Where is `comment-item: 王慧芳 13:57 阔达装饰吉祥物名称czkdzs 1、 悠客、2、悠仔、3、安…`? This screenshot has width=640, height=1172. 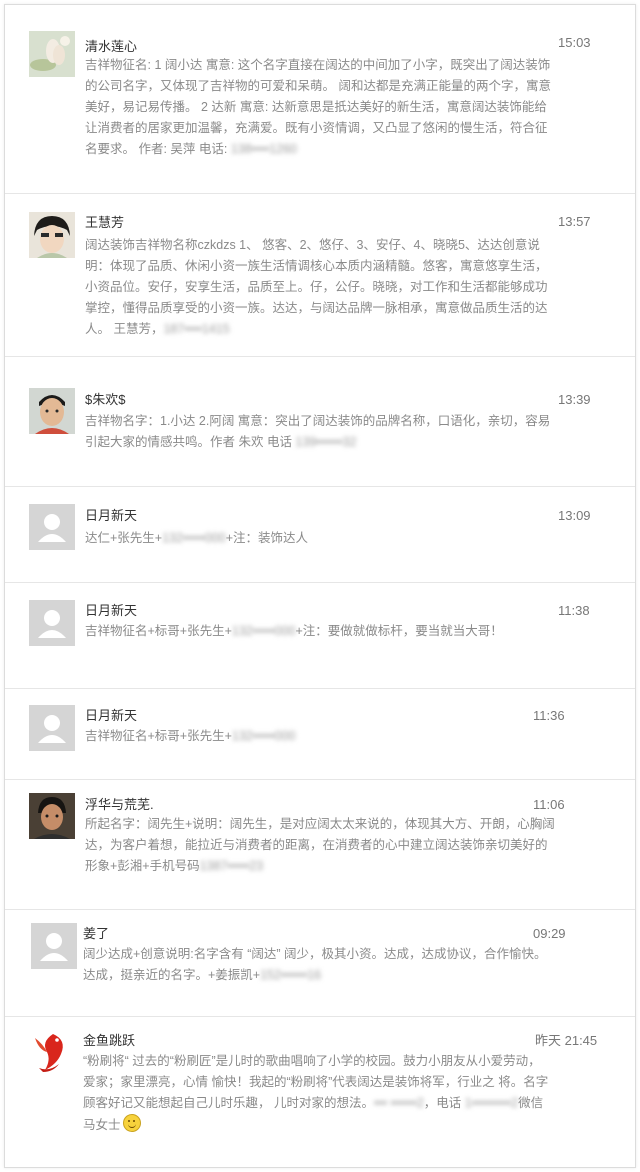
comment-item: 王慧芳 13:57 阔达装饰吉祥物名称czkdzs 1、 悠客、2、悠仔、3、安… is located at coordinates (320, 275).